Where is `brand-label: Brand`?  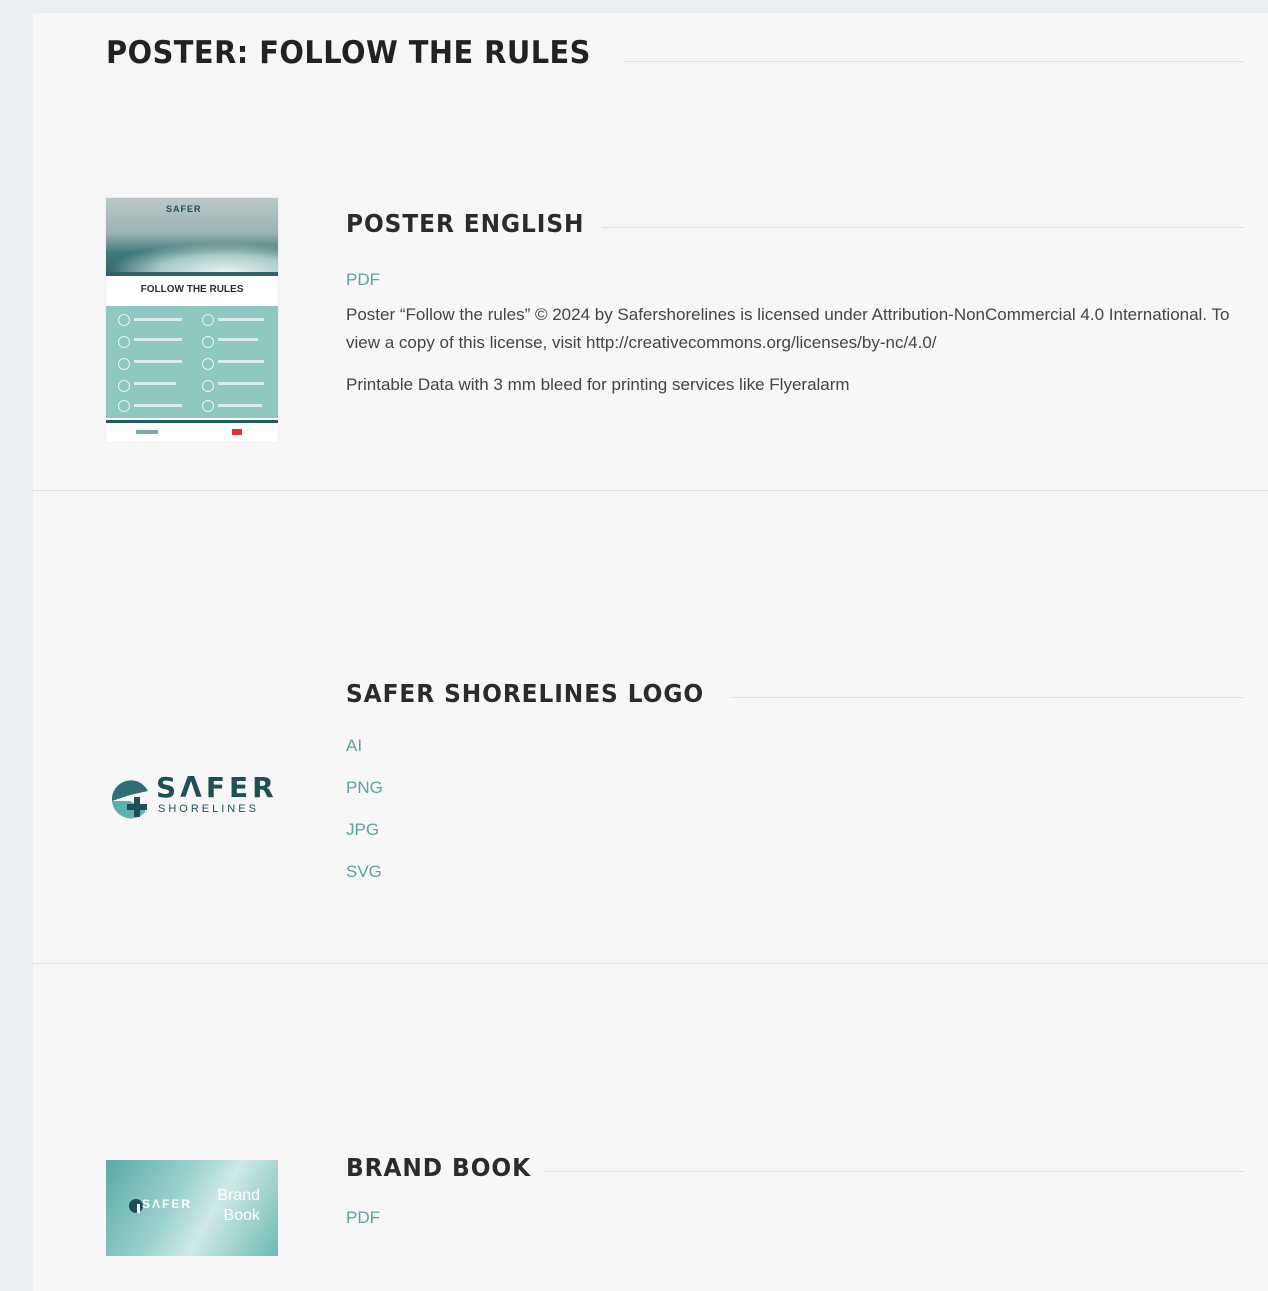
brand-label: Brand is located at coordinates (238, 1195).